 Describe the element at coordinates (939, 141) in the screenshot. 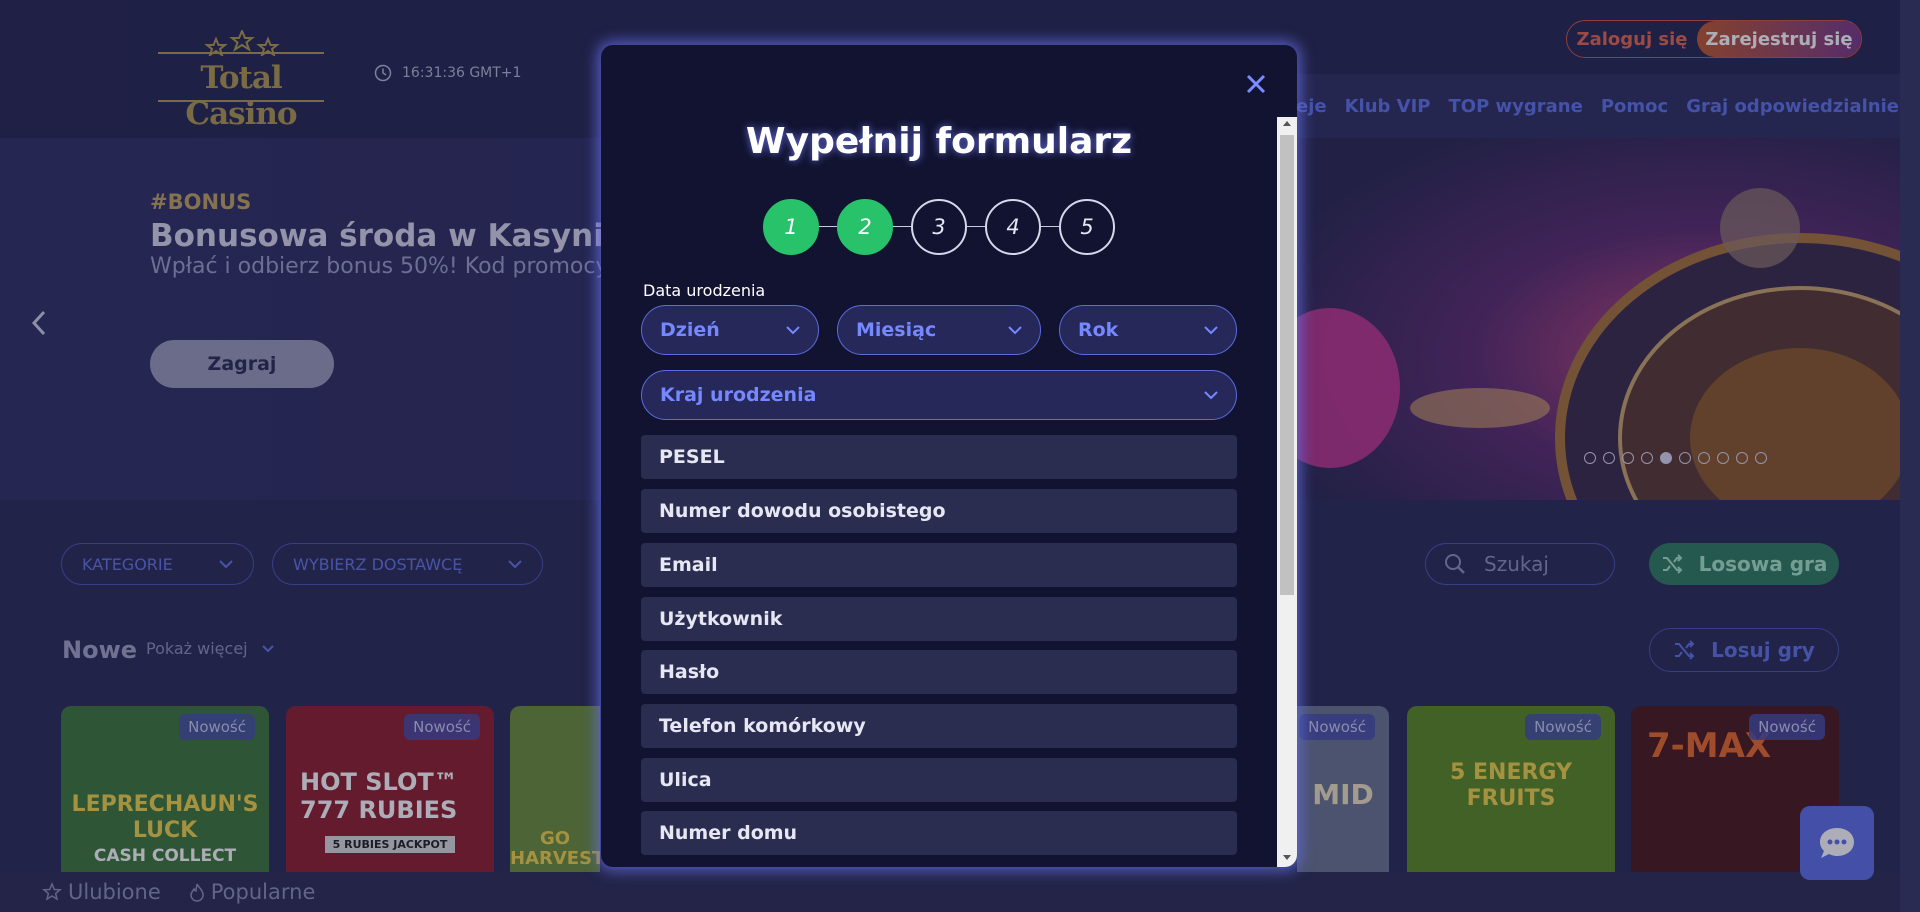

I see `modal-title: Wypełnij formularz` at that location.